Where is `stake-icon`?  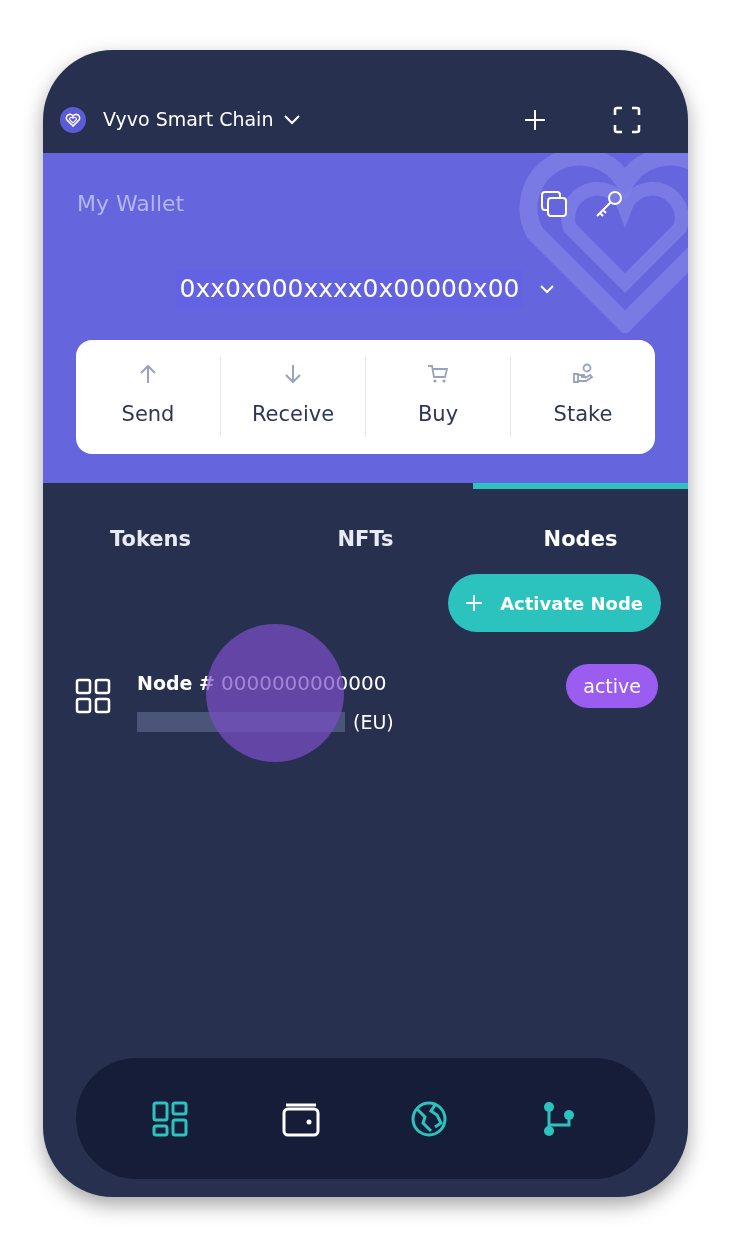
stake-icon is located at coordinates (583, 373).